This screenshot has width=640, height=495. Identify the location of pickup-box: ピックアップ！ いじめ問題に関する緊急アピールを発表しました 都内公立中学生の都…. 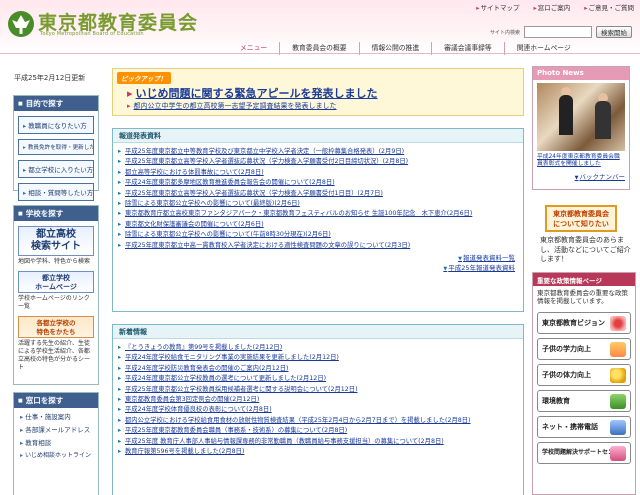
(318, 92).